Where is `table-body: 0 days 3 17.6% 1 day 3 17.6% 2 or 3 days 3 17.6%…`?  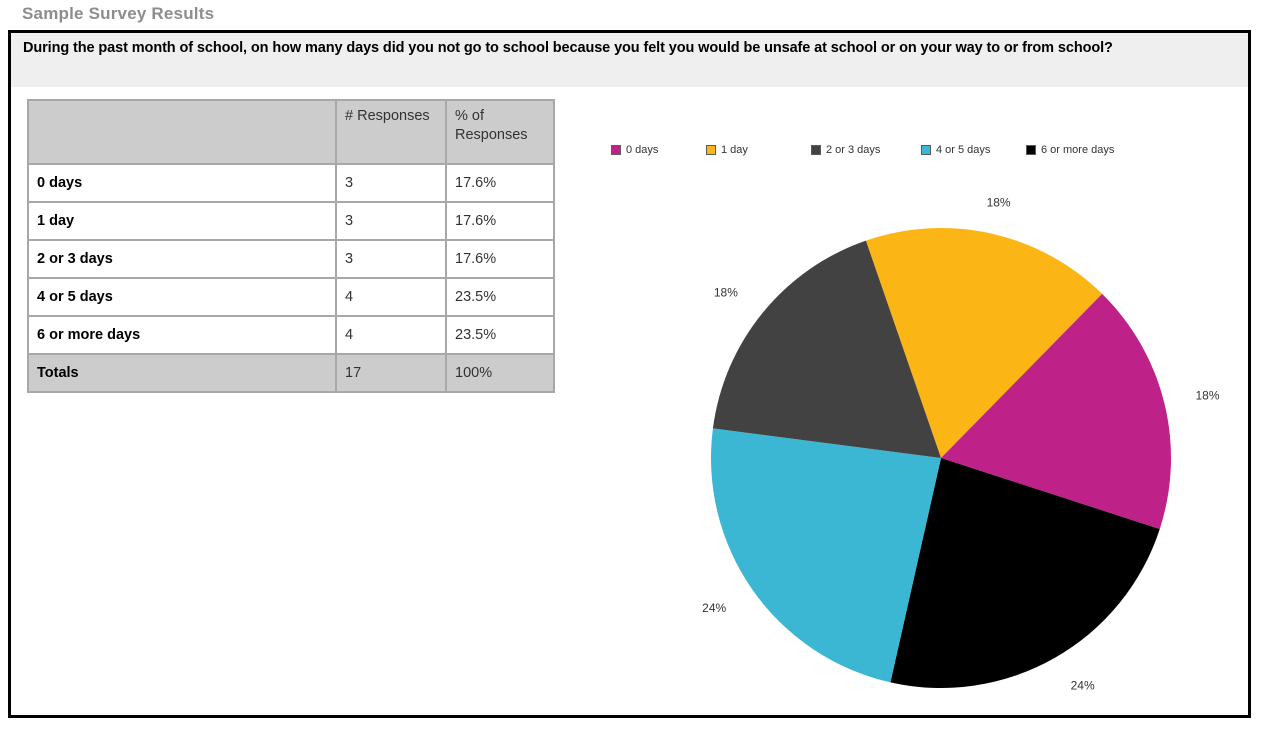
table-body: 0 days 3 17.6% 1 day 3 17.6% 2 or 3 days 3 17.6%… is located at coordinates (291, 278).